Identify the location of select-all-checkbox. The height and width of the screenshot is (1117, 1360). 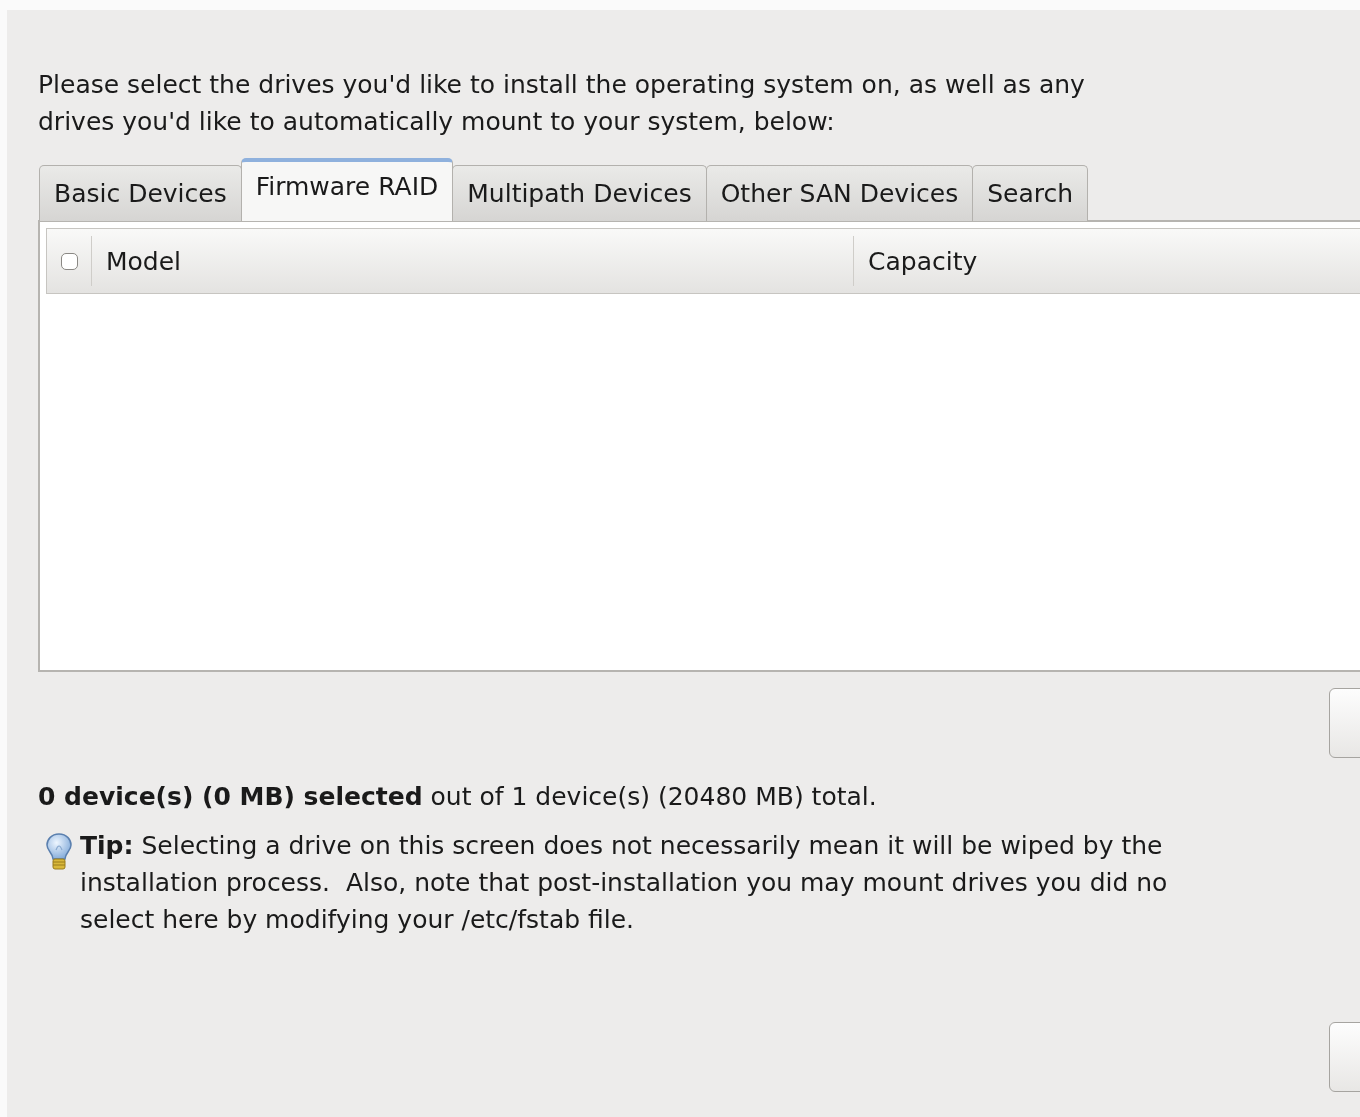
(69, 261).